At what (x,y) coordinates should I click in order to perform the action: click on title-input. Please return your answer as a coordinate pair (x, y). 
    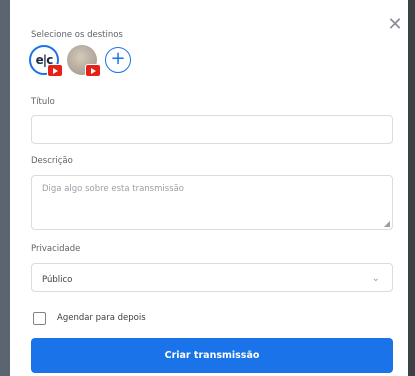
    Looking at the image, I should click on (212, 129).